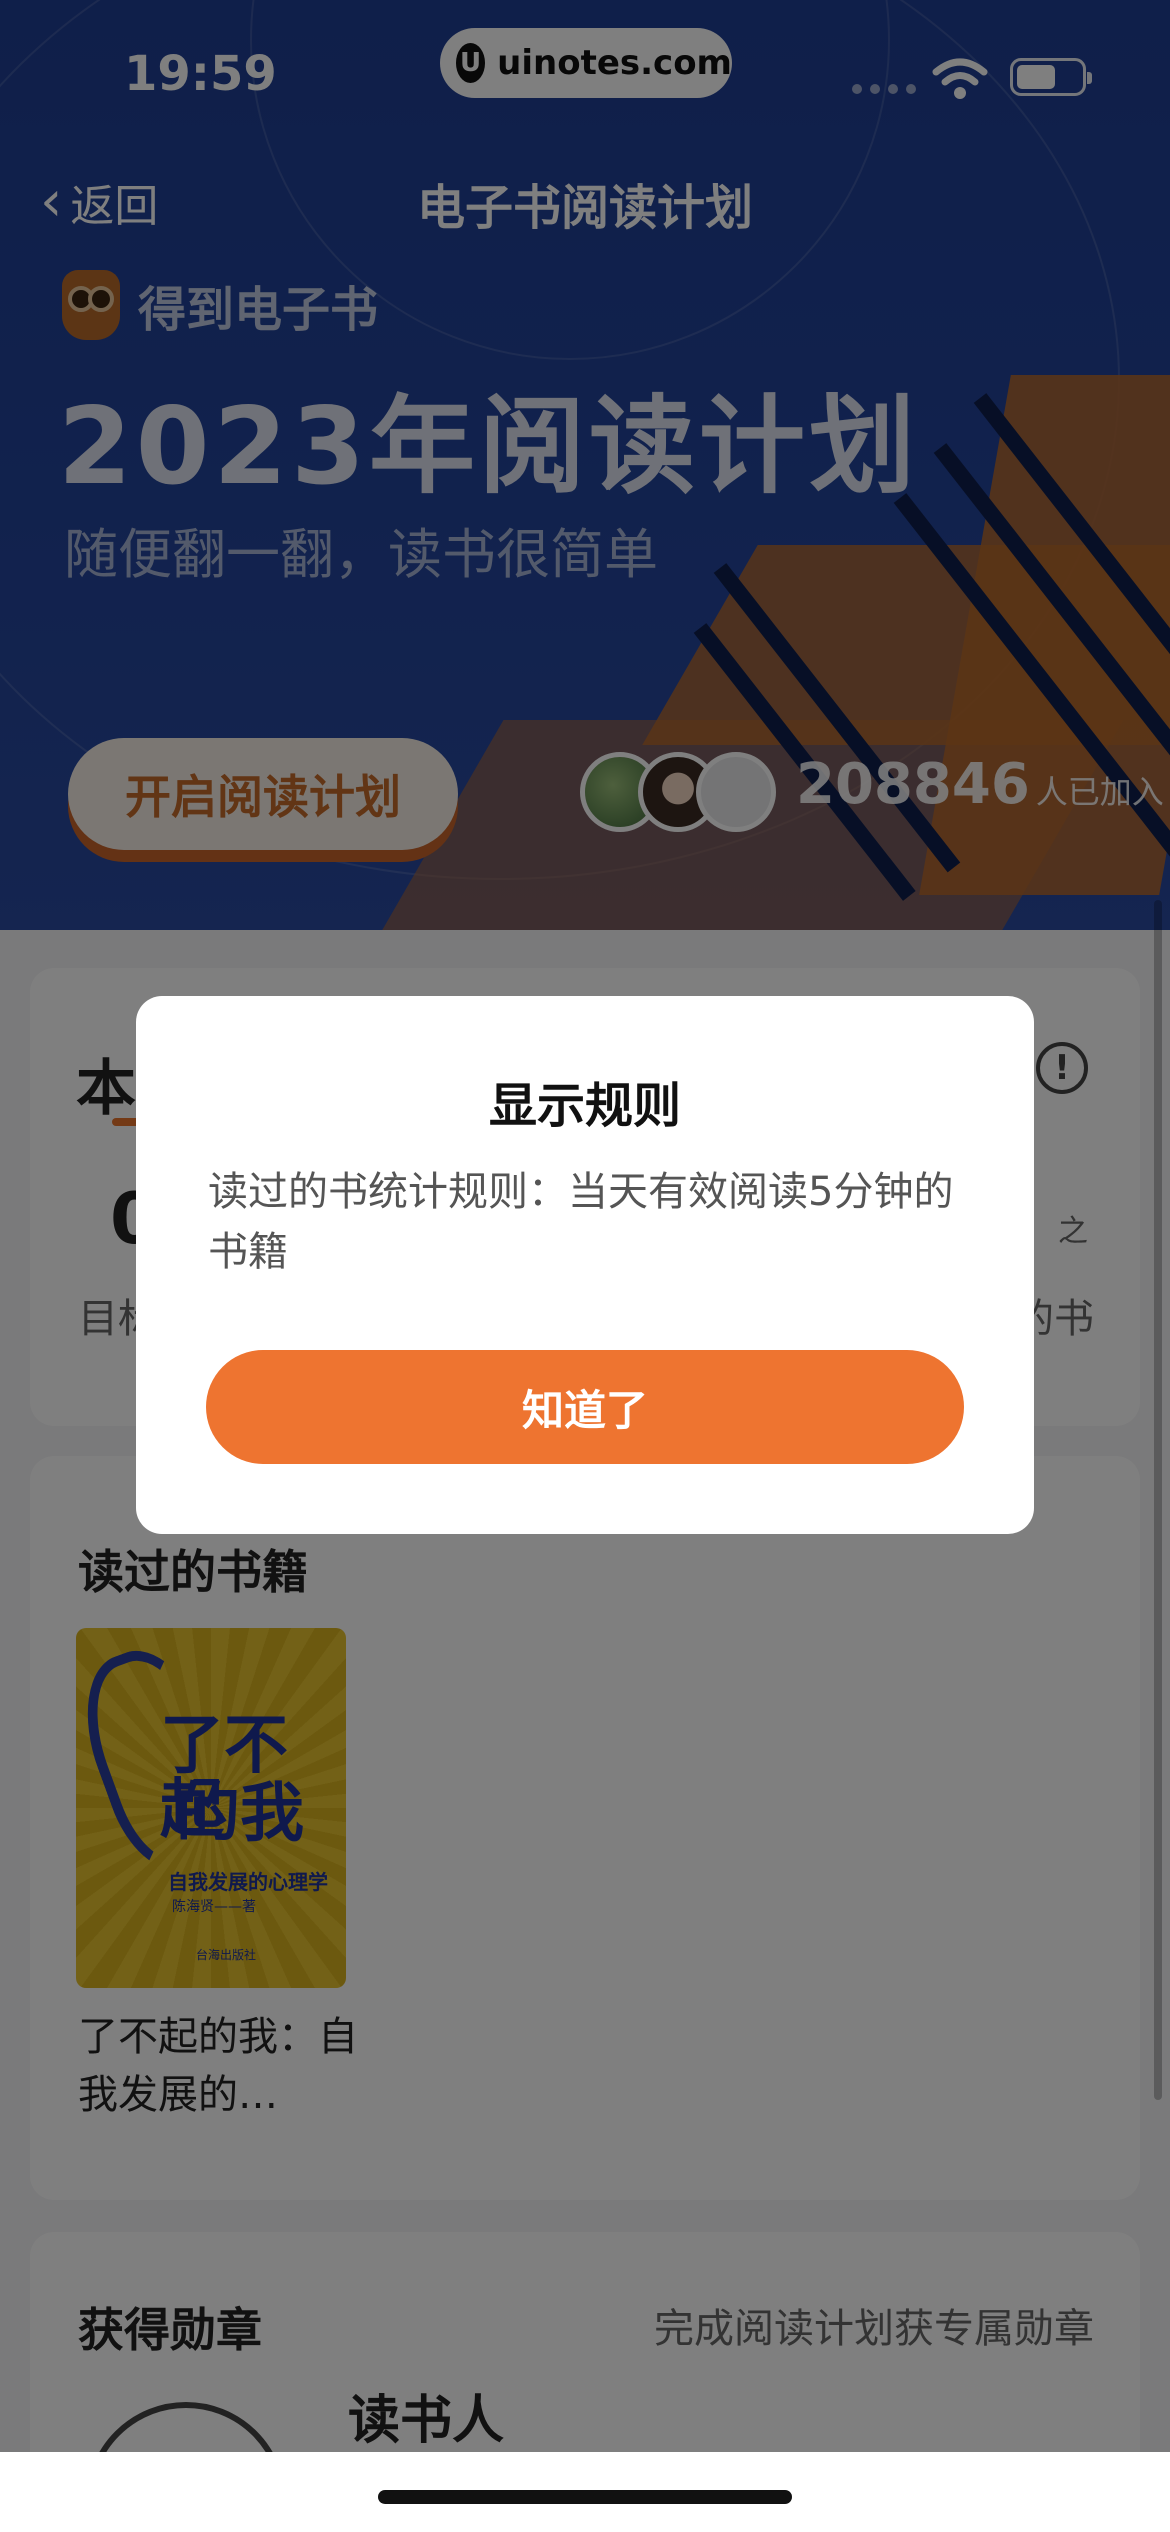 This screenshot has height=2532, width=1170. What do you see at coordinates (585, 2497) in the screenshot?
I see `home-indicator` at bounding box center [585, 2497].